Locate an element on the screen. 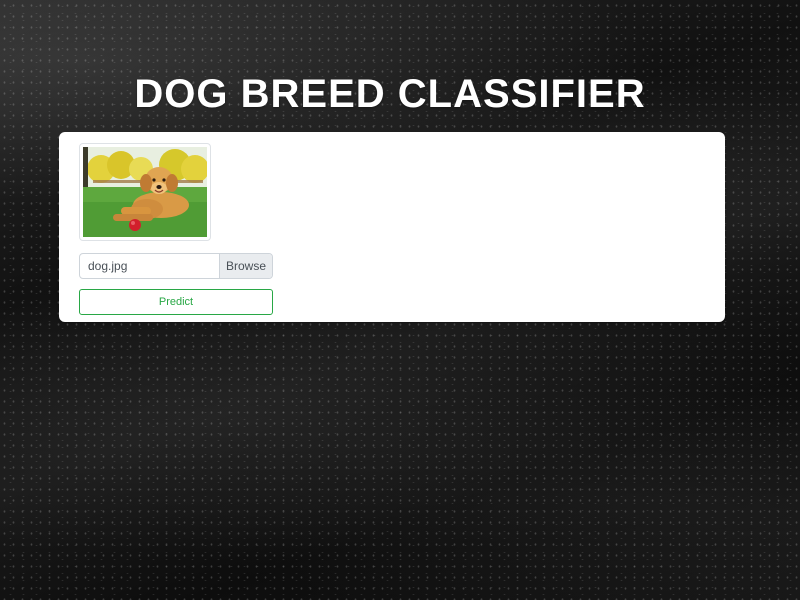  page-title: DOG BREED CLASSIFIER is located at coordinates (390, 94).